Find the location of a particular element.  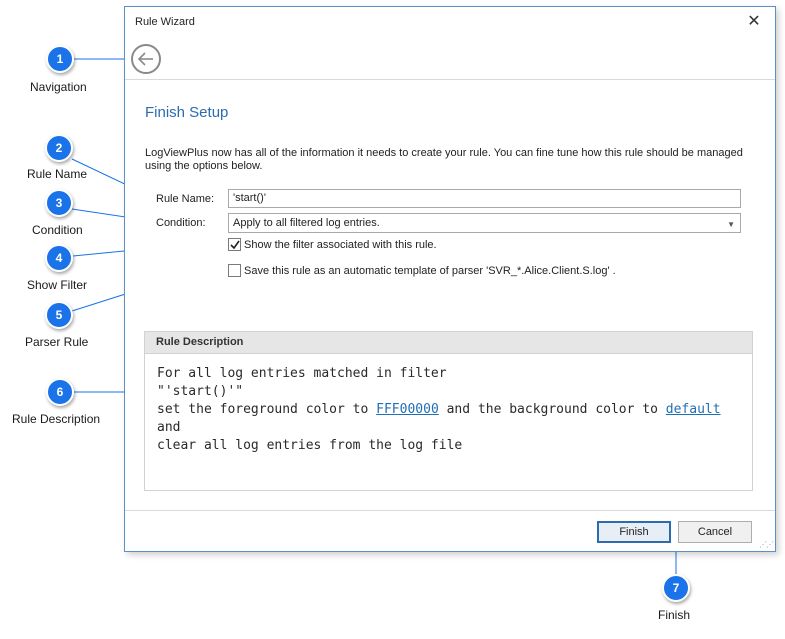

close-icon: ✕ is located at coordinates (754, 22).